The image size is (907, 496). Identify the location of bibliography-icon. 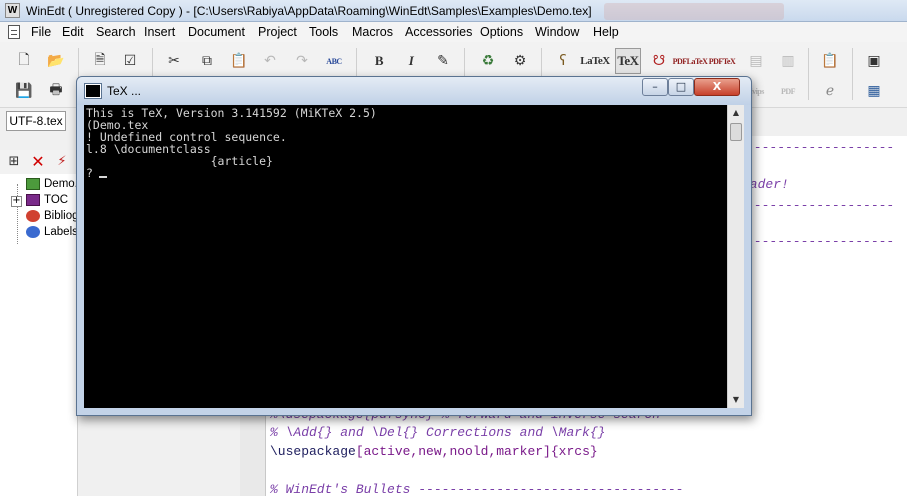
(33, 216).